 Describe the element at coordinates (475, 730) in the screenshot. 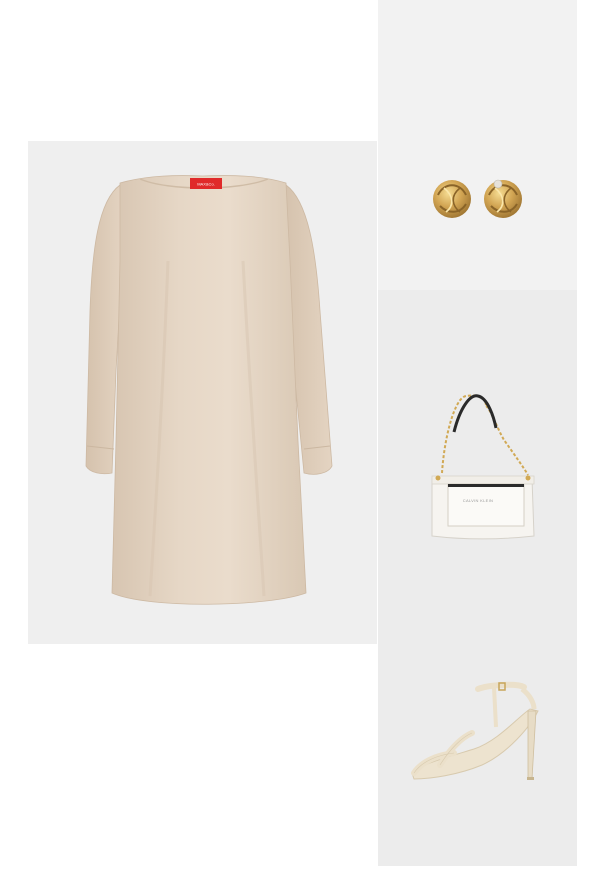

I see `sandals-image` at that location.